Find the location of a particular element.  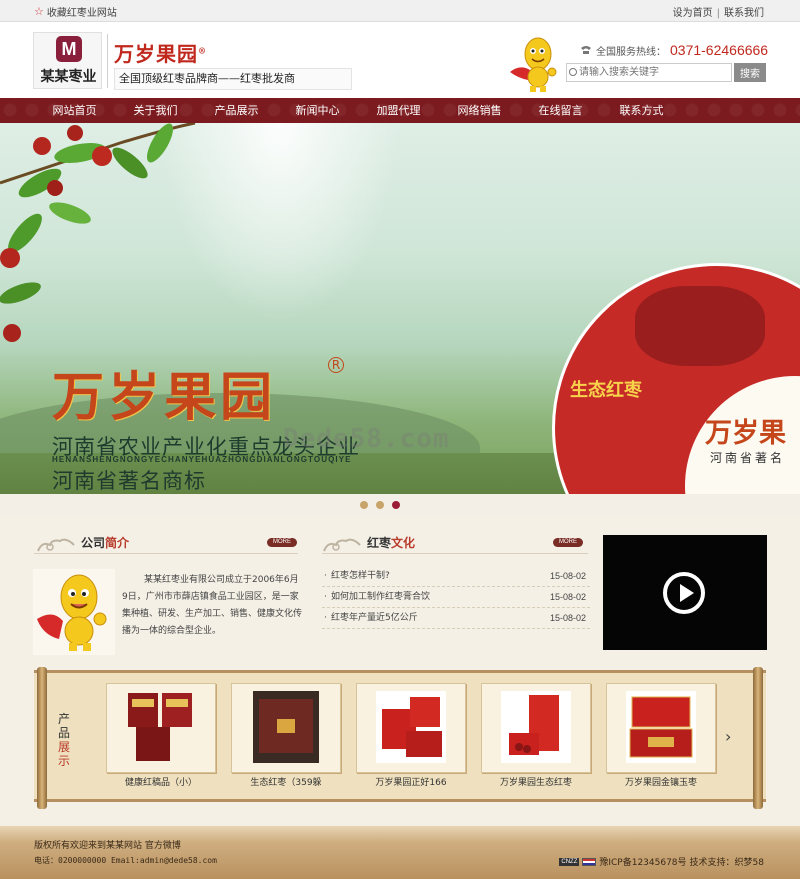

about-more-button: MORE is located at coordinates (282, 542).